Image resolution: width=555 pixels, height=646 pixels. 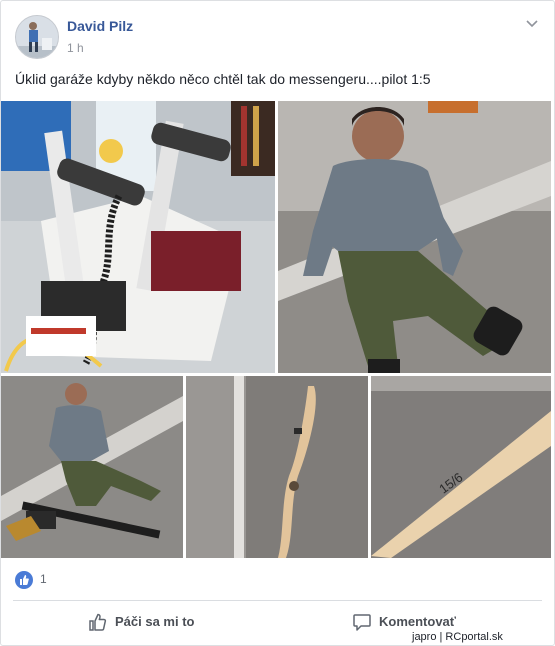 What do you see at coordinates (362, 622) in the screenshot?
I see `comment-icon` at bounding box center [362, 622].